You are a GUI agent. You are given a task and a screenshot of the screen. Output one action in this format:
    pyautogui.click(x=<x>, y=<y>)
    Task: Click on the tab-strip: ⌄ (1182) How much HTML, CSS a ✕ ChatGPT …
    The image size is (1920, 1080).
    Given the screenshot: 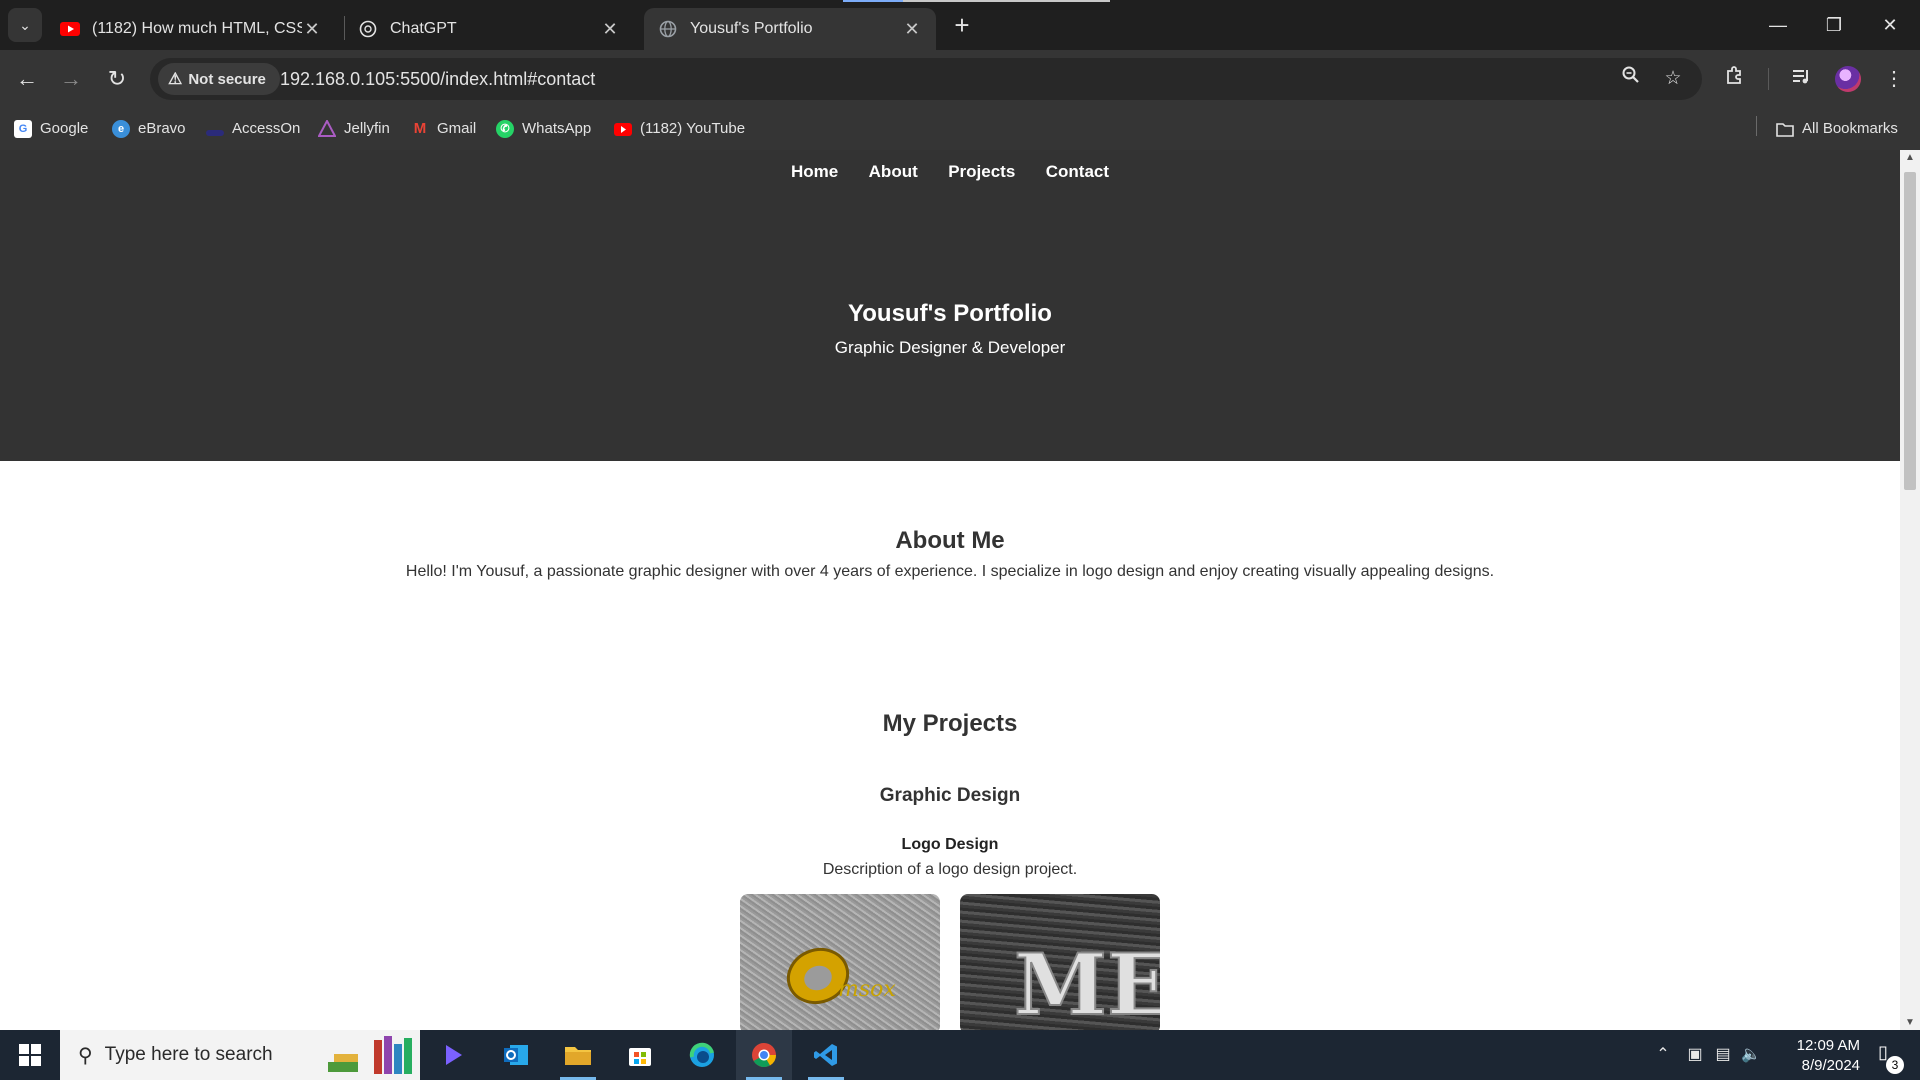 What is the action you would take?
    pyautogui.click(x=960, y=25)
    